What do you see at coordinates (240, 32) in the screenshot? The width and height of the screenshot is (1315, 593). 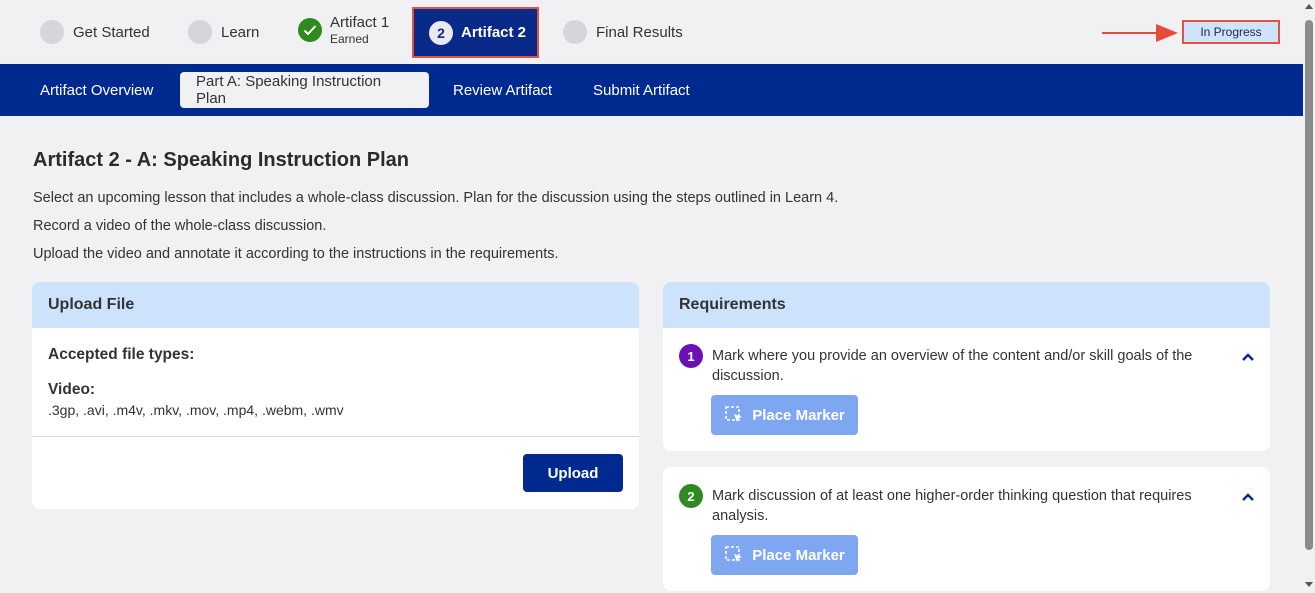 I see `step-label: Learn` at bounding box center [240, 32].